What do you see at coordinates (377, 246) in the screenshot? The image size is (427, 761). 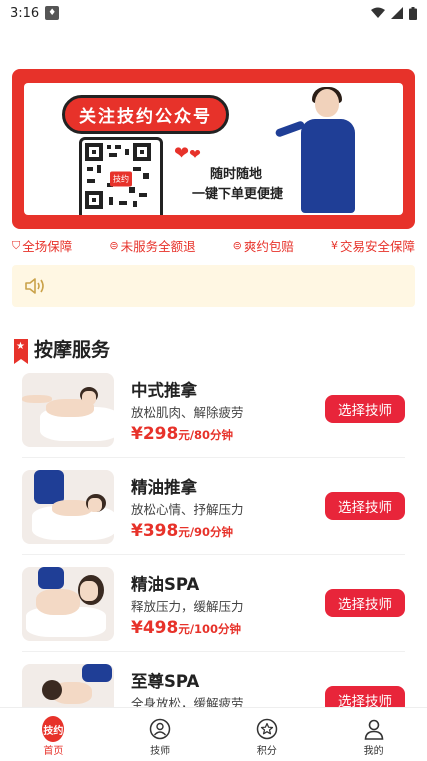 I see `guarantee-label: 交易安全保障` at bounding box center [377, 246].